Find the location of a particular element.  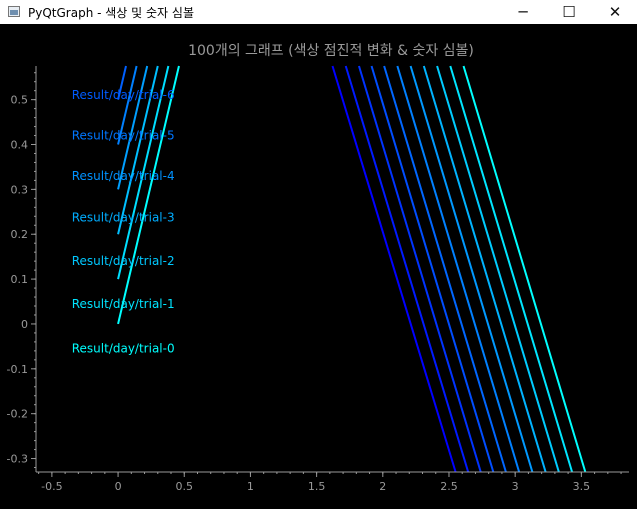

maximize-button: ☐ is located at coordinates (569, 12).